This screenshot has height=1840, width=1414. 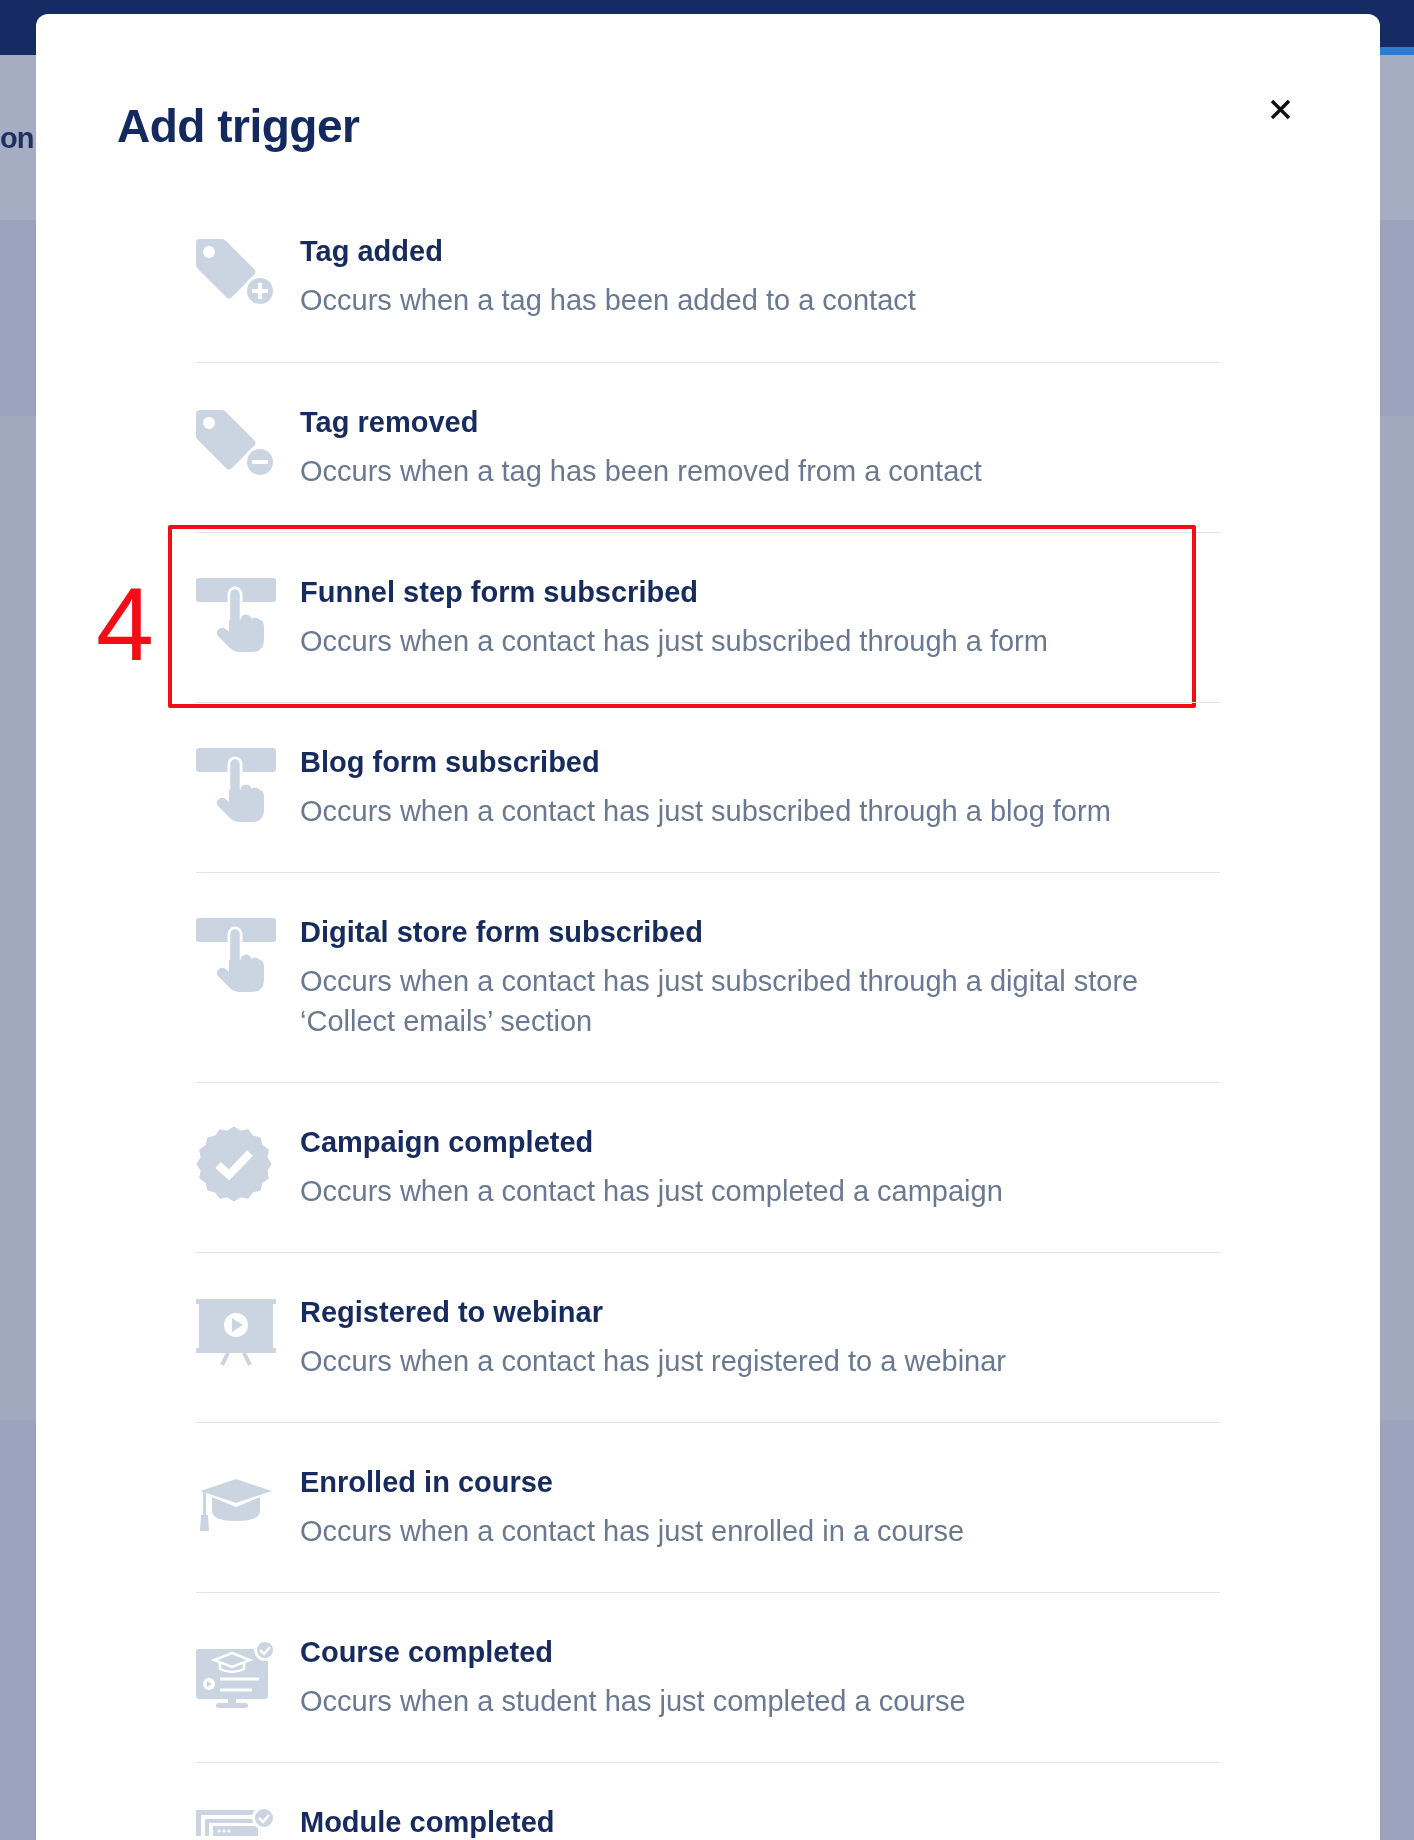 What do you see at coordinates (632, 1531) in the screenshot?
I see `trigger-description: Occurs when a contact has just enrolled in a course` at bounding box center [632, 1531].